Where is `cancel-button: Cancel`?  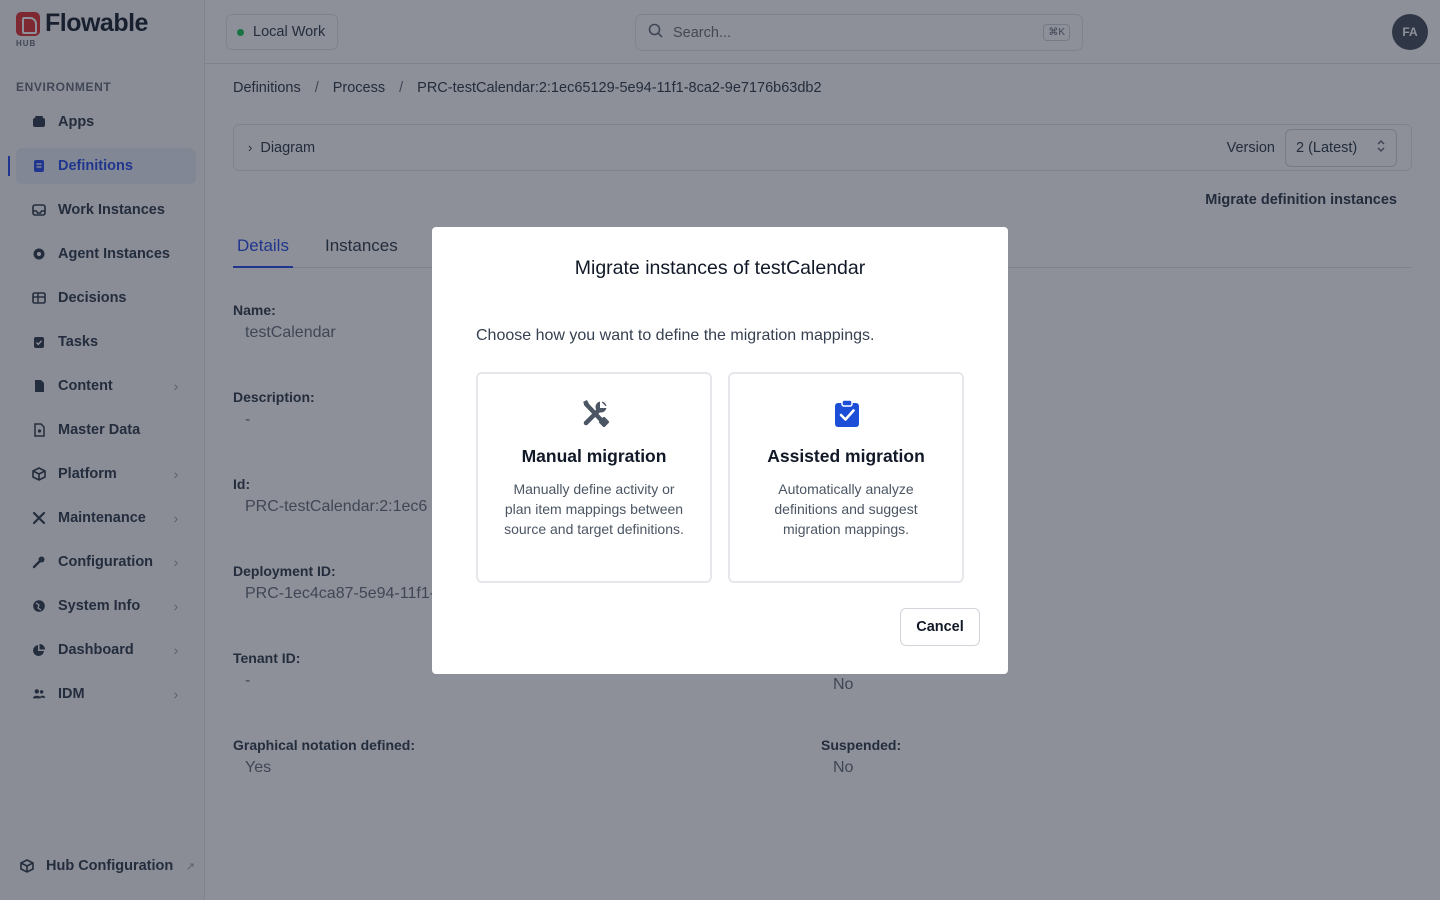
cancel-button: Cancel is located at coordinates (940, 627).